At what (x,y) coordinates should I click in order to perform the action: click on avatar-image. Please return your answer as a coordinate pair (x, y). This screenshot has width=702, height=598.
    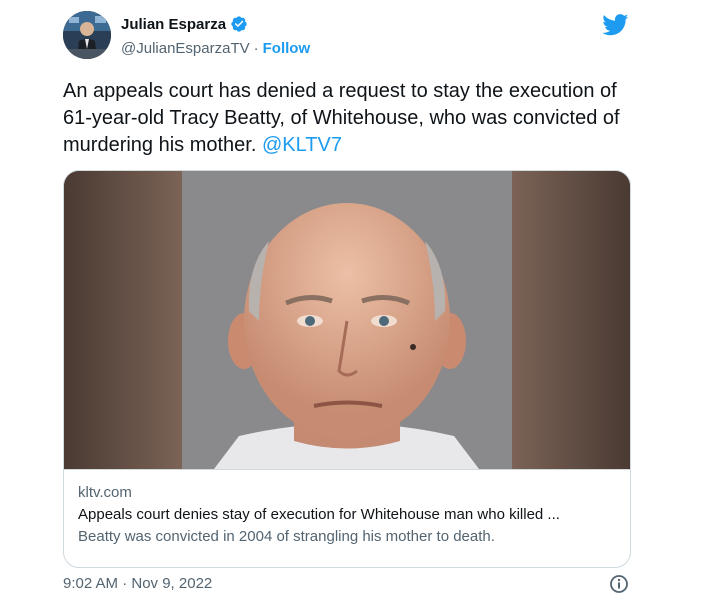
    Looking at the image, I should click on (87, 35).